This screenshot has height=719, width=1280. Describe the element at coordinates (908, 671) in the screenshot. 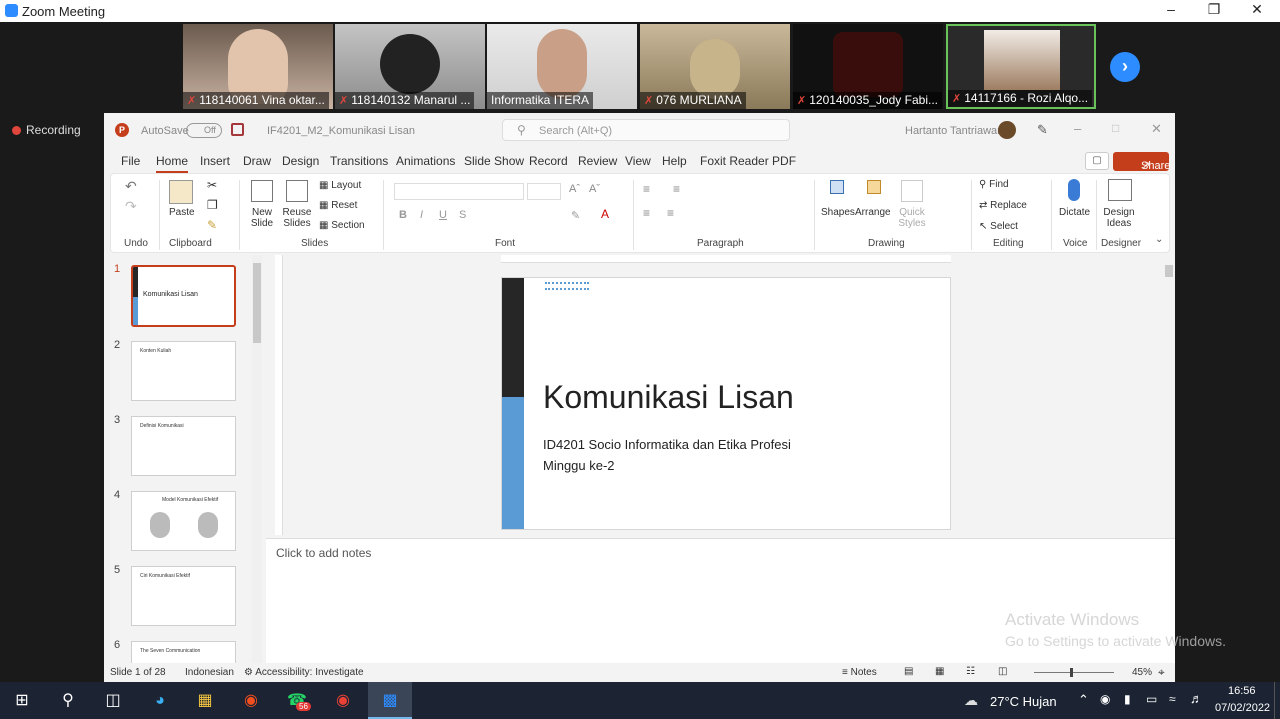

I see `normal-view-icon: ▤` at that location.